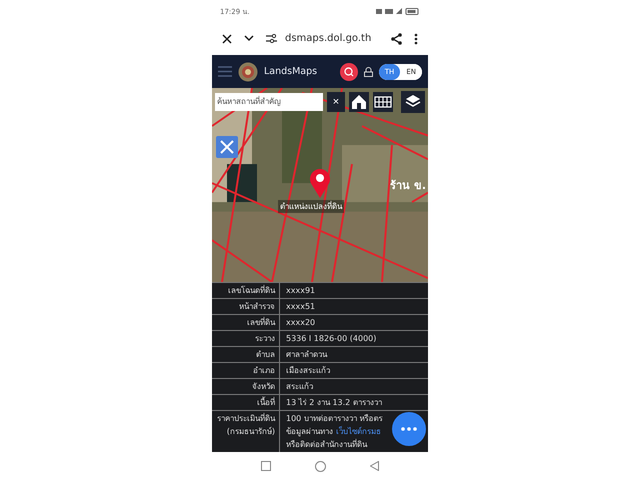 The image size is (640, 480). I want to click on table-cell-text: หรือติดต่อสำนักงานที่ดิน, so click(327, 444).